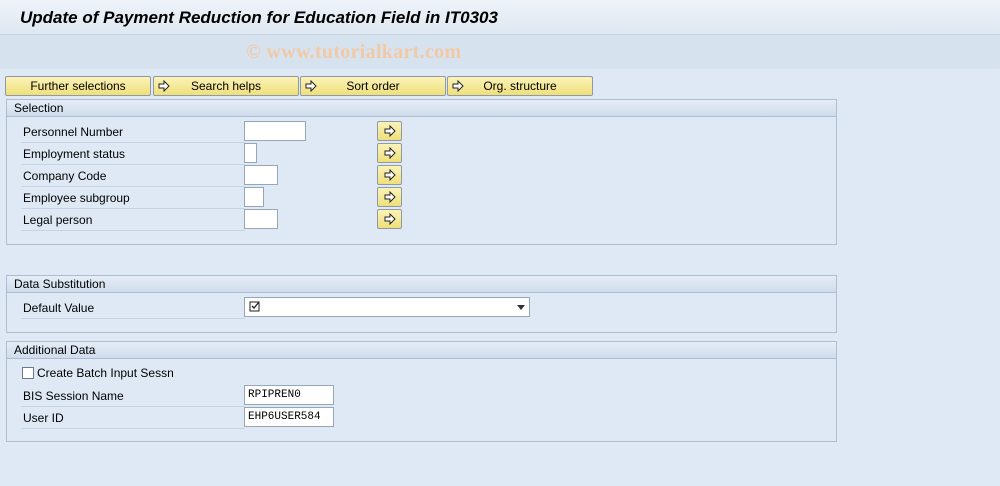  I want to click on user-id-row: User ID, so click(133, 418).